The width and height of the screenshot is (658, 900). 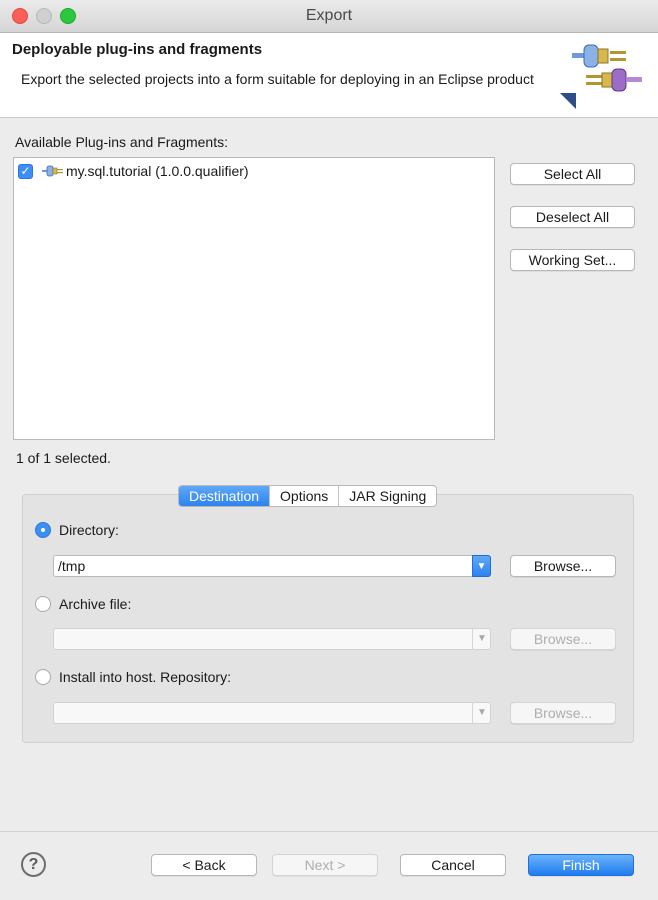 I want to click on tab-destination: Destination, so click(x=225, y=496).